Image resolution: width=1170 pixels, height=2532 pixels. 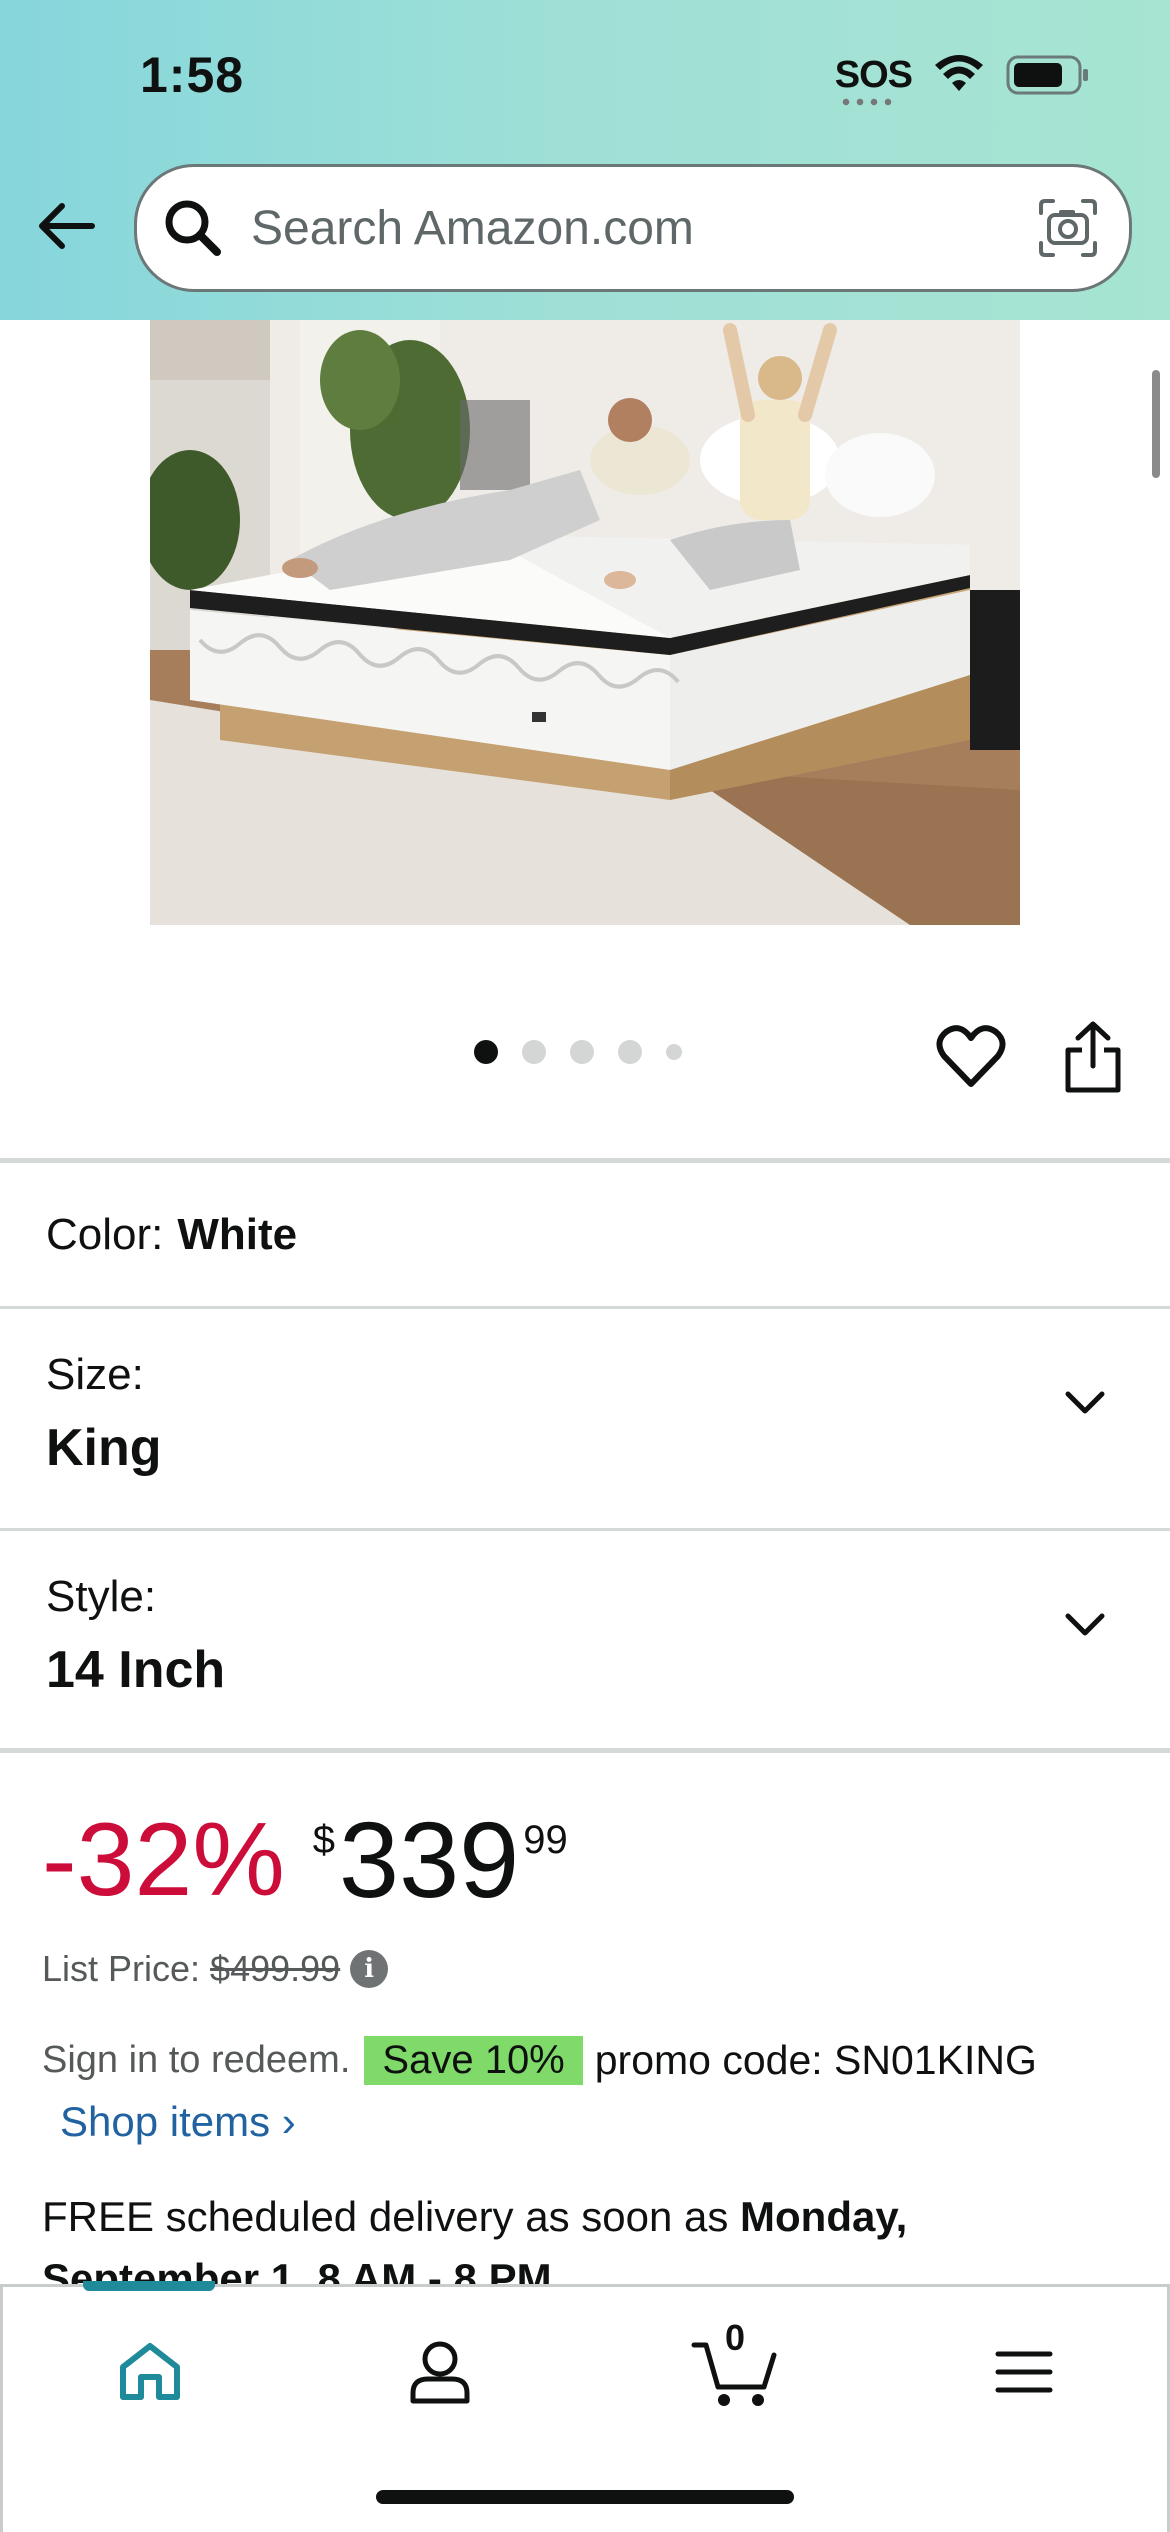 What do you see at coordinates (815, 2060) in the screenshot?
I see `promo-code-text: promo code: SN01KING` at bounding box center [815, 2060].